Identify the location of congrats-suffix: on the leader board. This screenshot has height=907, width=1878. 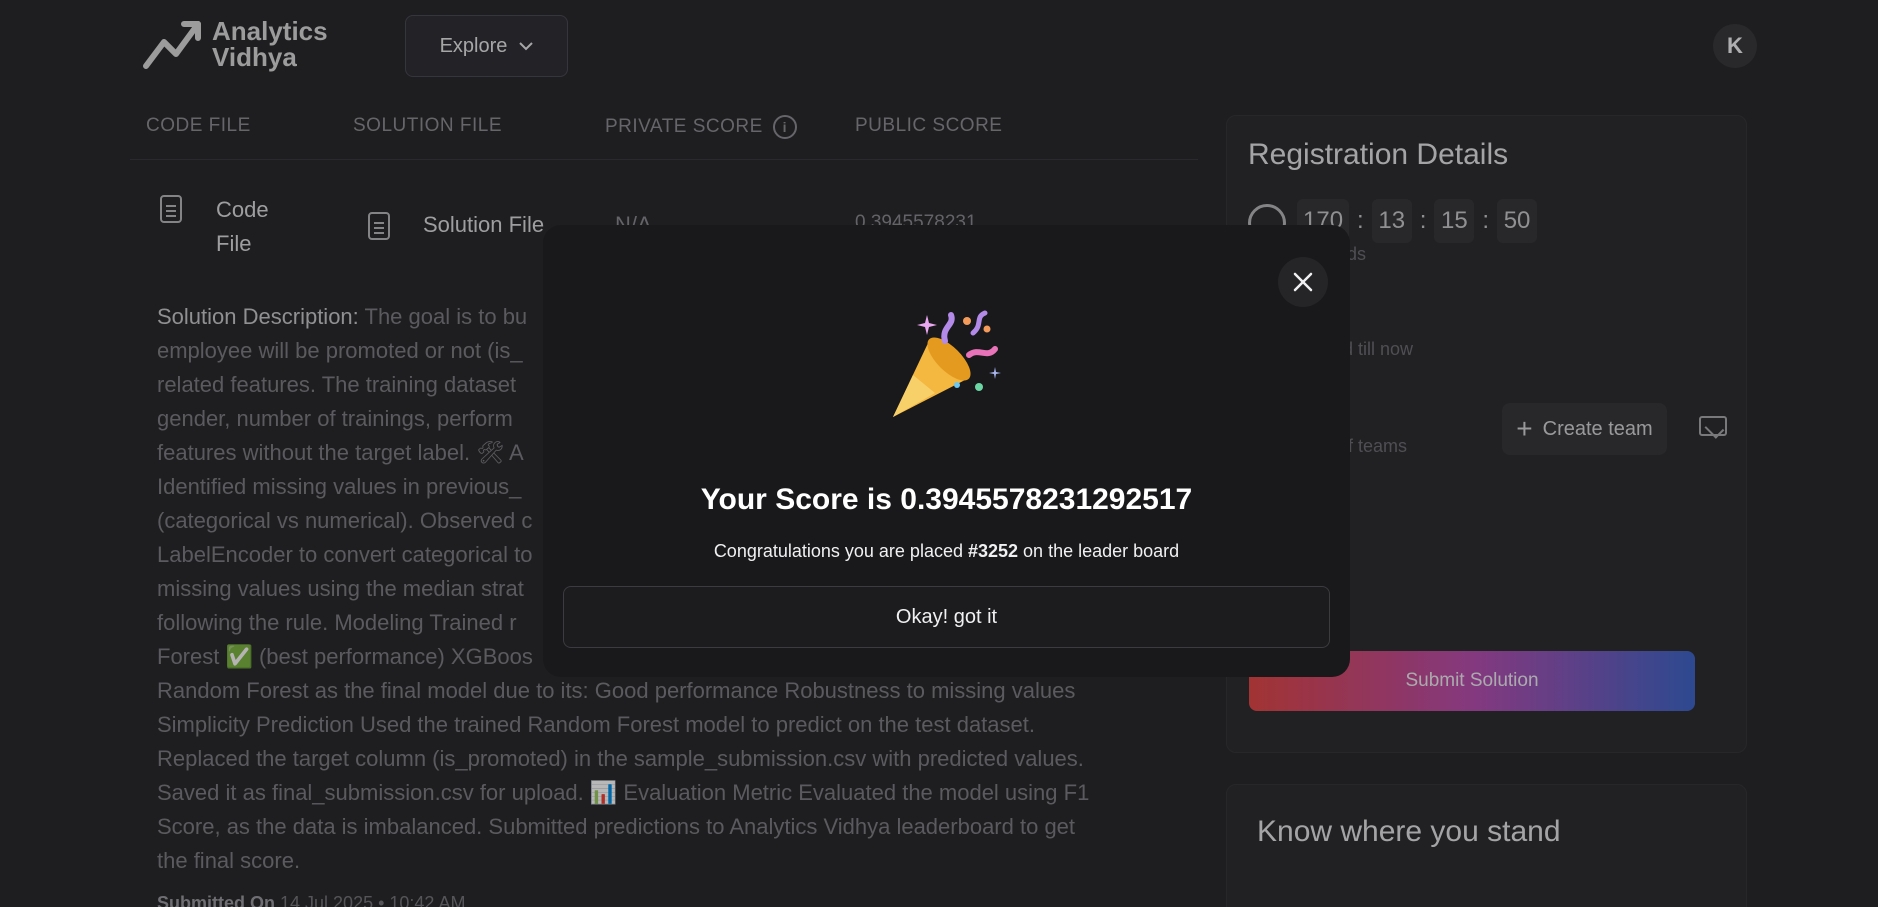
(1099, 551).